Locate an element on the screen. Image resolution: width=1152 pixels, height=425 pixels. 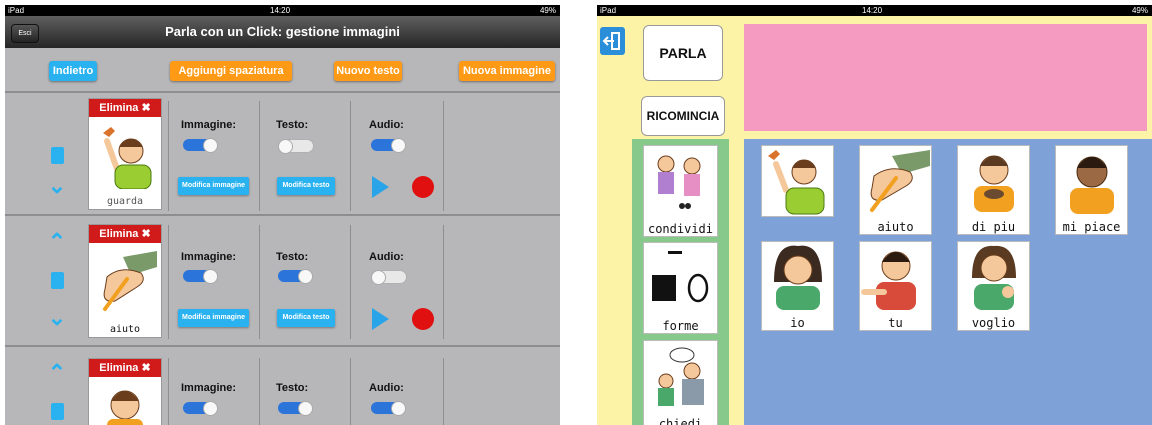
ask-pictogram is located at coordinates (681, 376).